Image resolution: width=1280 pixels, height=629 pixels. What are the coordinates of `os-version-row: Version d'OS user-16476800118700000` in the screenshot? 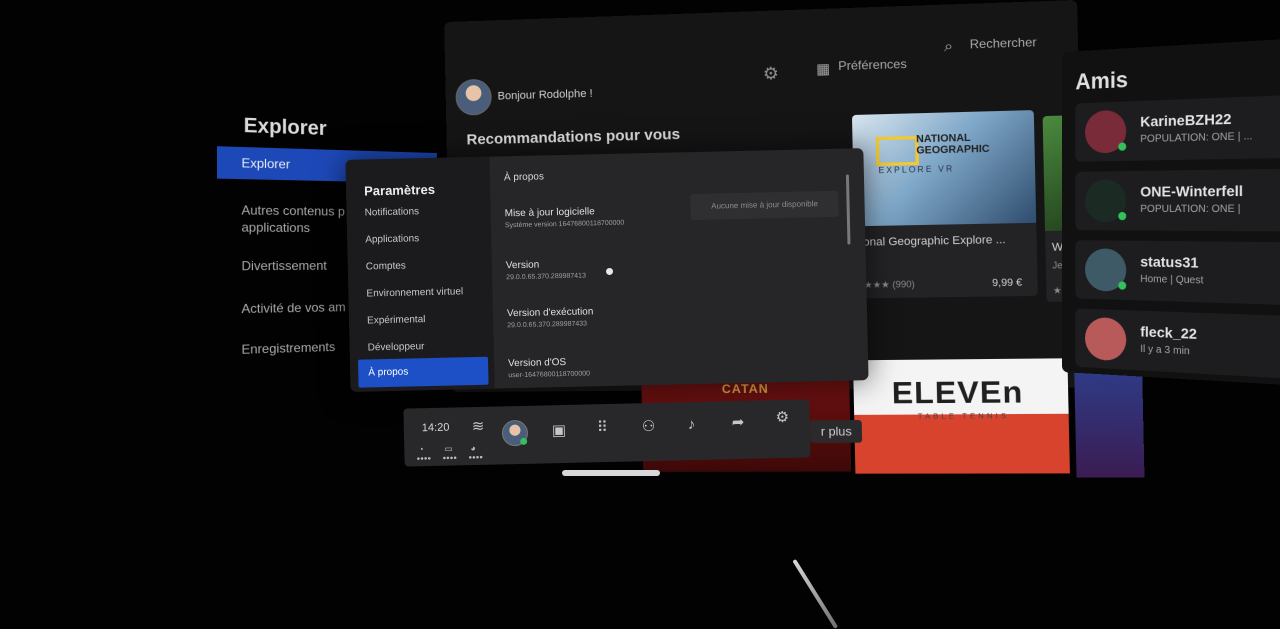 It's located at (678, 355).